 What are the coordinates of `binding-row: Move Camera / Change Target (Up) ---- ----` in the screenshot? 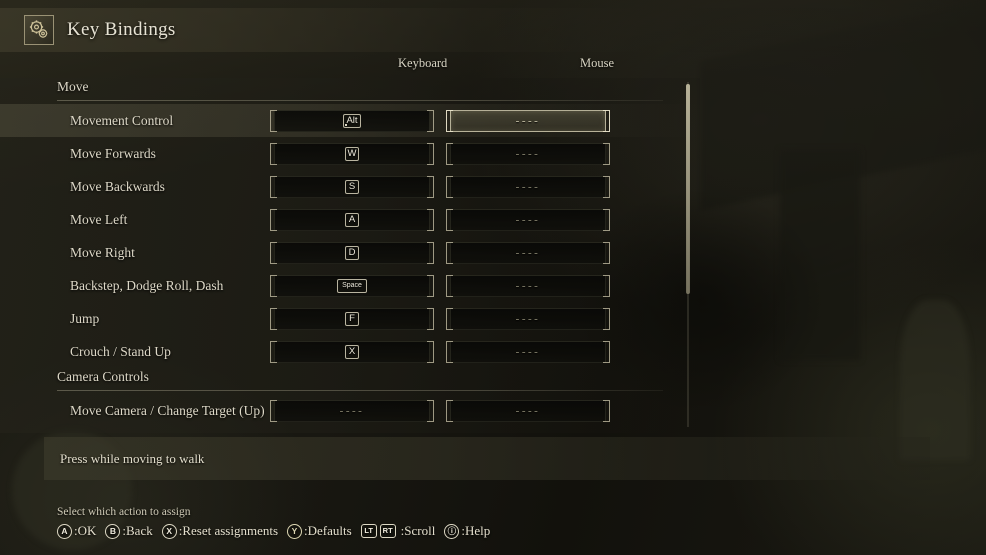 It's located at (350, 410).